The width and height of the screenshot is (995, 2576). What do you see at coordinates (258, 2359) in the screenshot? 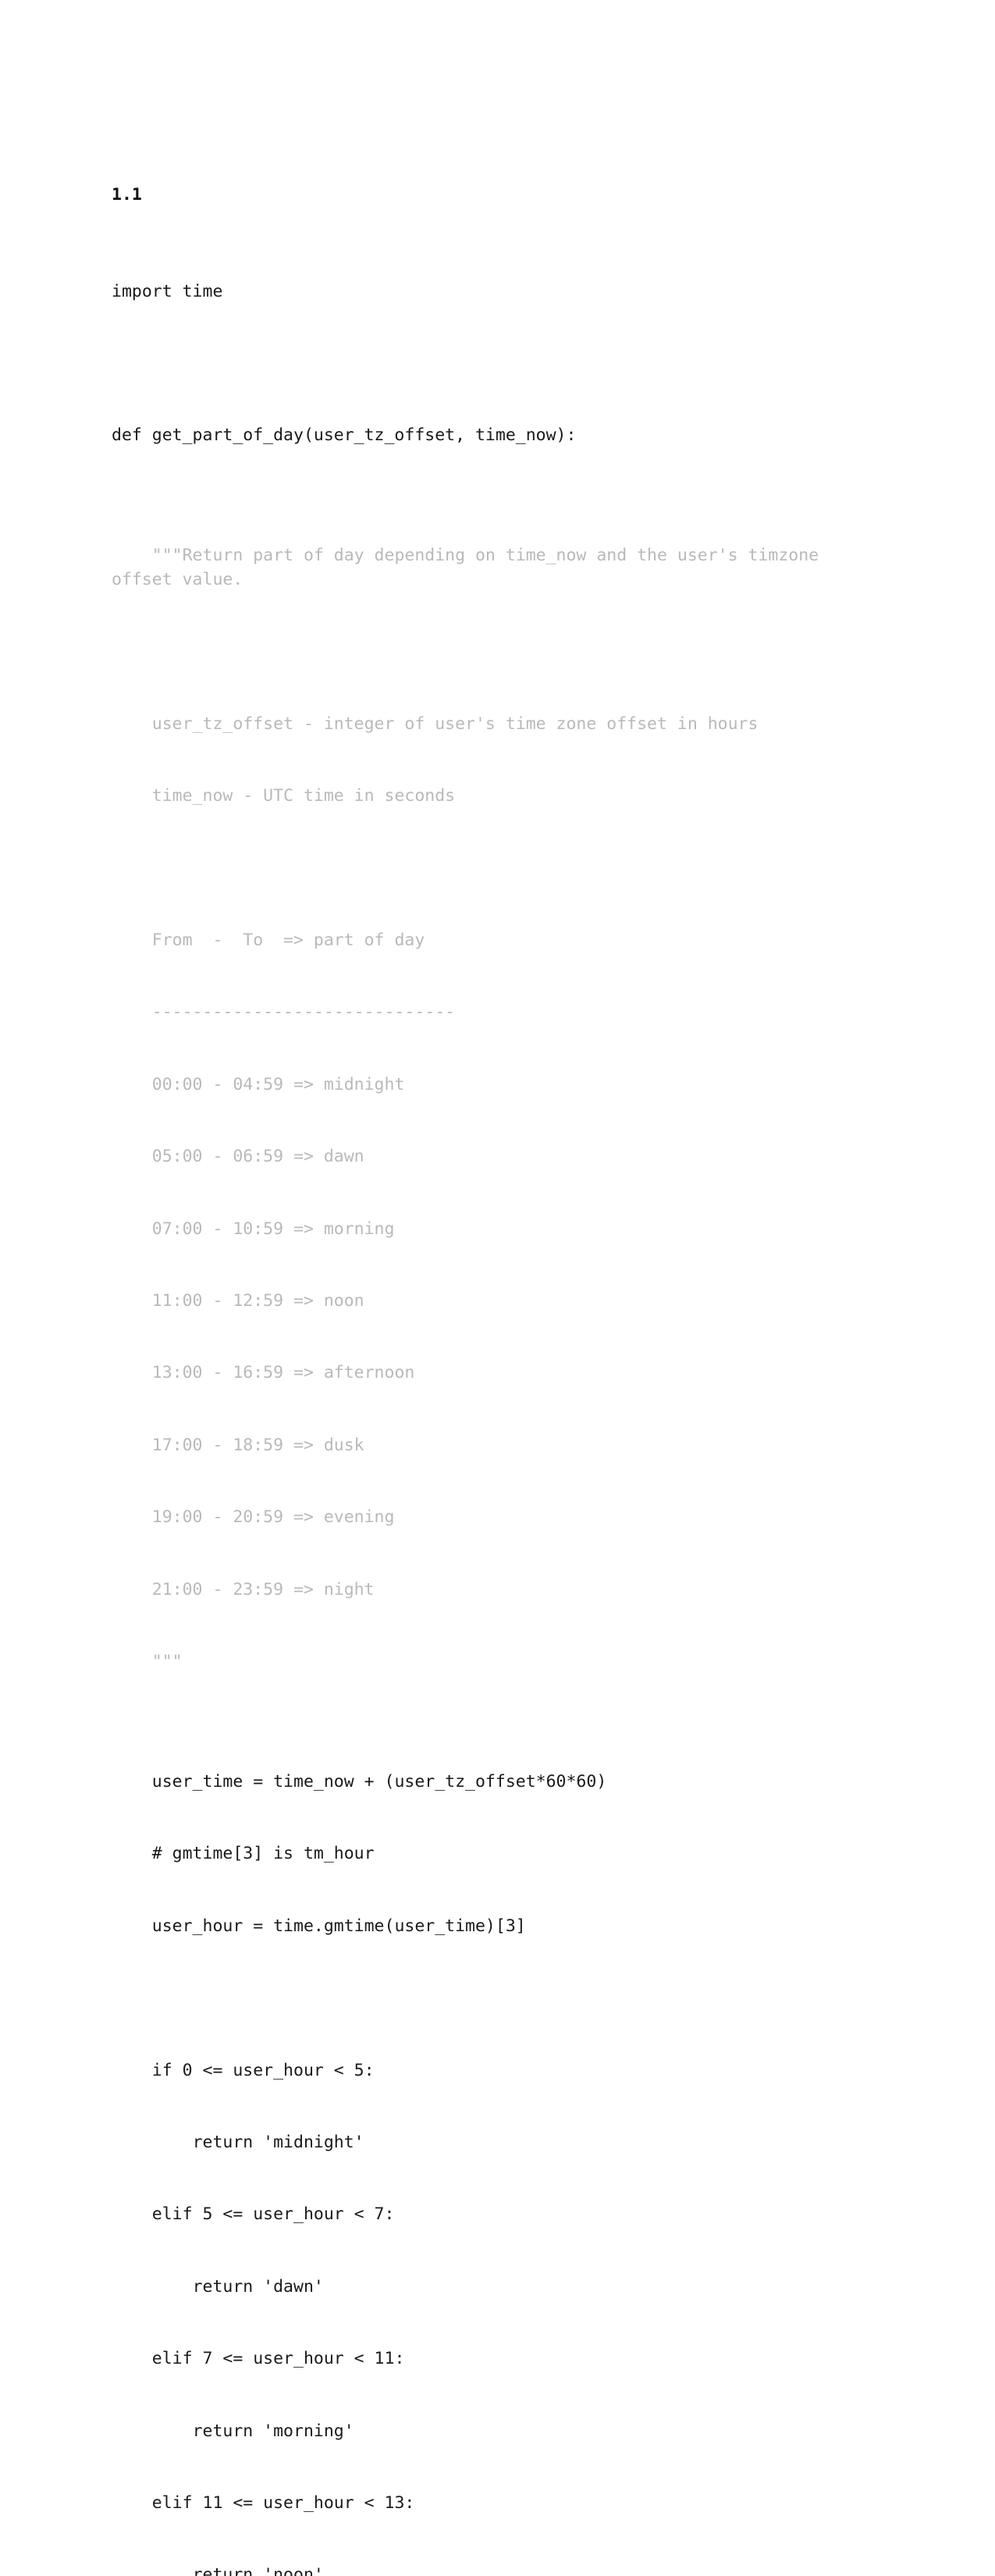
I see `code-line-elif-morning: elif 7 <= user_hour < 11:` at bounding box center [258, 2359].